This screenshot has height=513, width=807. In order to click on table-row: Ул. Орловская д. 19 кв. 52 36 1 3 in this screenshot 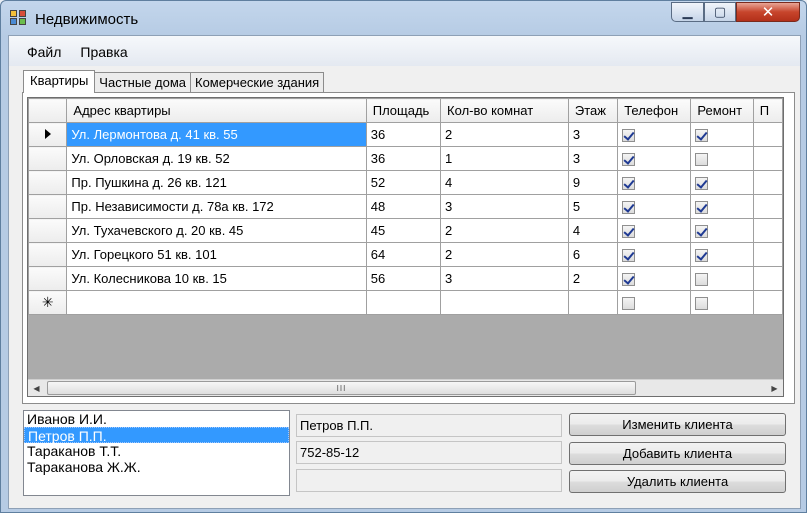, I will do `click(405, 158)`.